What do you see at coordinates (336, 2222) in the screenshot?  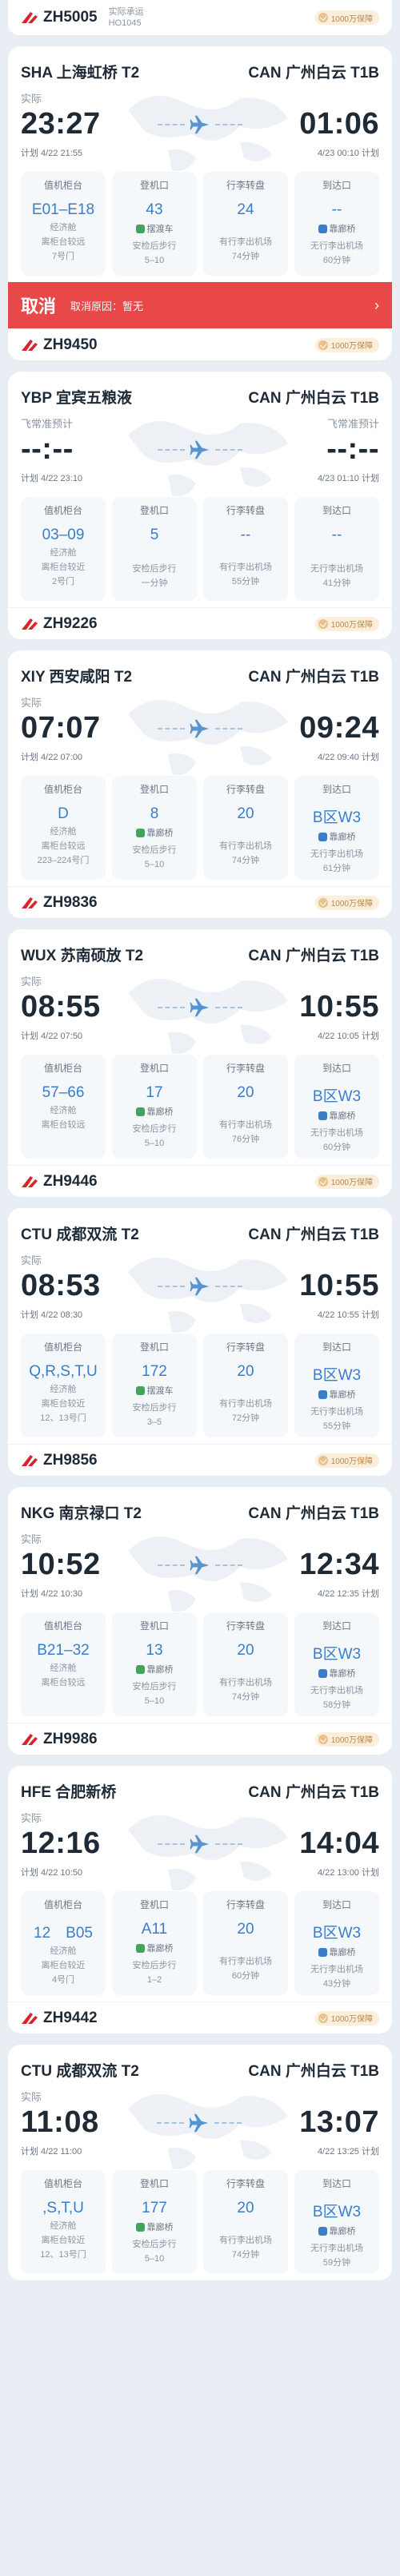 I see `arrival-exit-cell: 到达口 B区W3 靠廊桥 无行李出机场 59分钟` at bounding box center [336, 2222].